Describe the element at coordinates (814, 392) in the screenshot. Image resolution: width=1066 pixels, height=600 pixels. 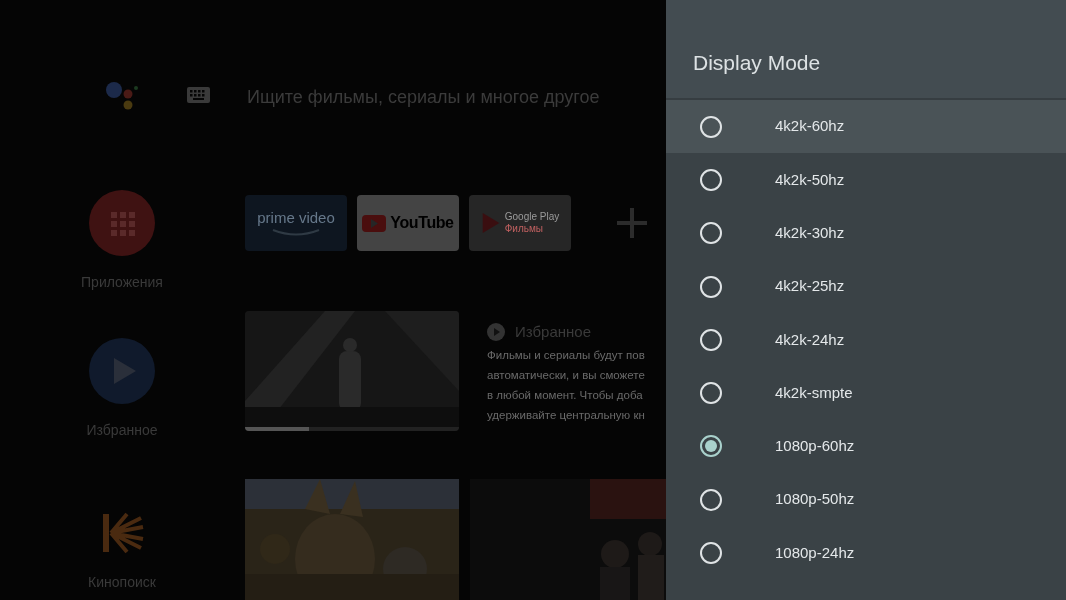
I see `option-label: 4k2k-smpte` at that location.